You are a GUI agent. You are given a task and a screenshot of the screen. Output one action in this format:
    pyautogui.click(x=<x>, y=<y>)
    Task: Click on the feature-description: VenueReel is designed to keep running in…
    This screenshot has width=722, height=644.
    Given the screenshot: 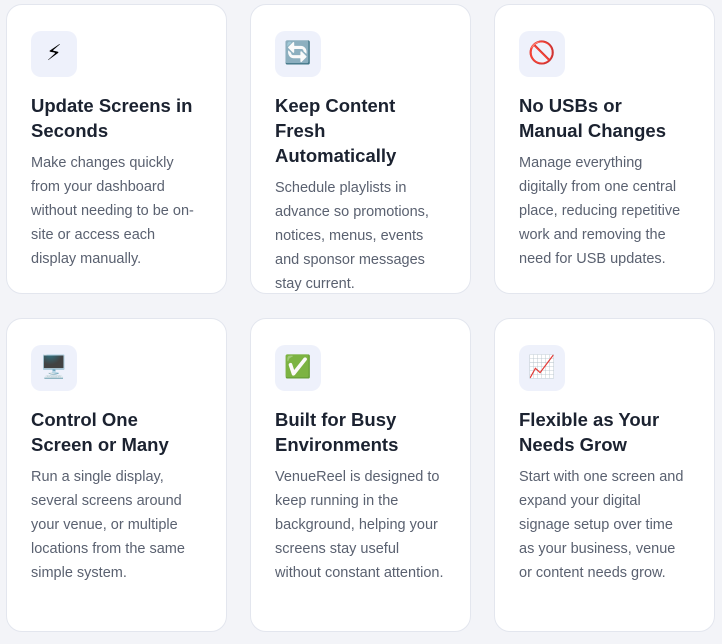 What is the action you would take?
    pyautogui.click(x=359, y=525)
    